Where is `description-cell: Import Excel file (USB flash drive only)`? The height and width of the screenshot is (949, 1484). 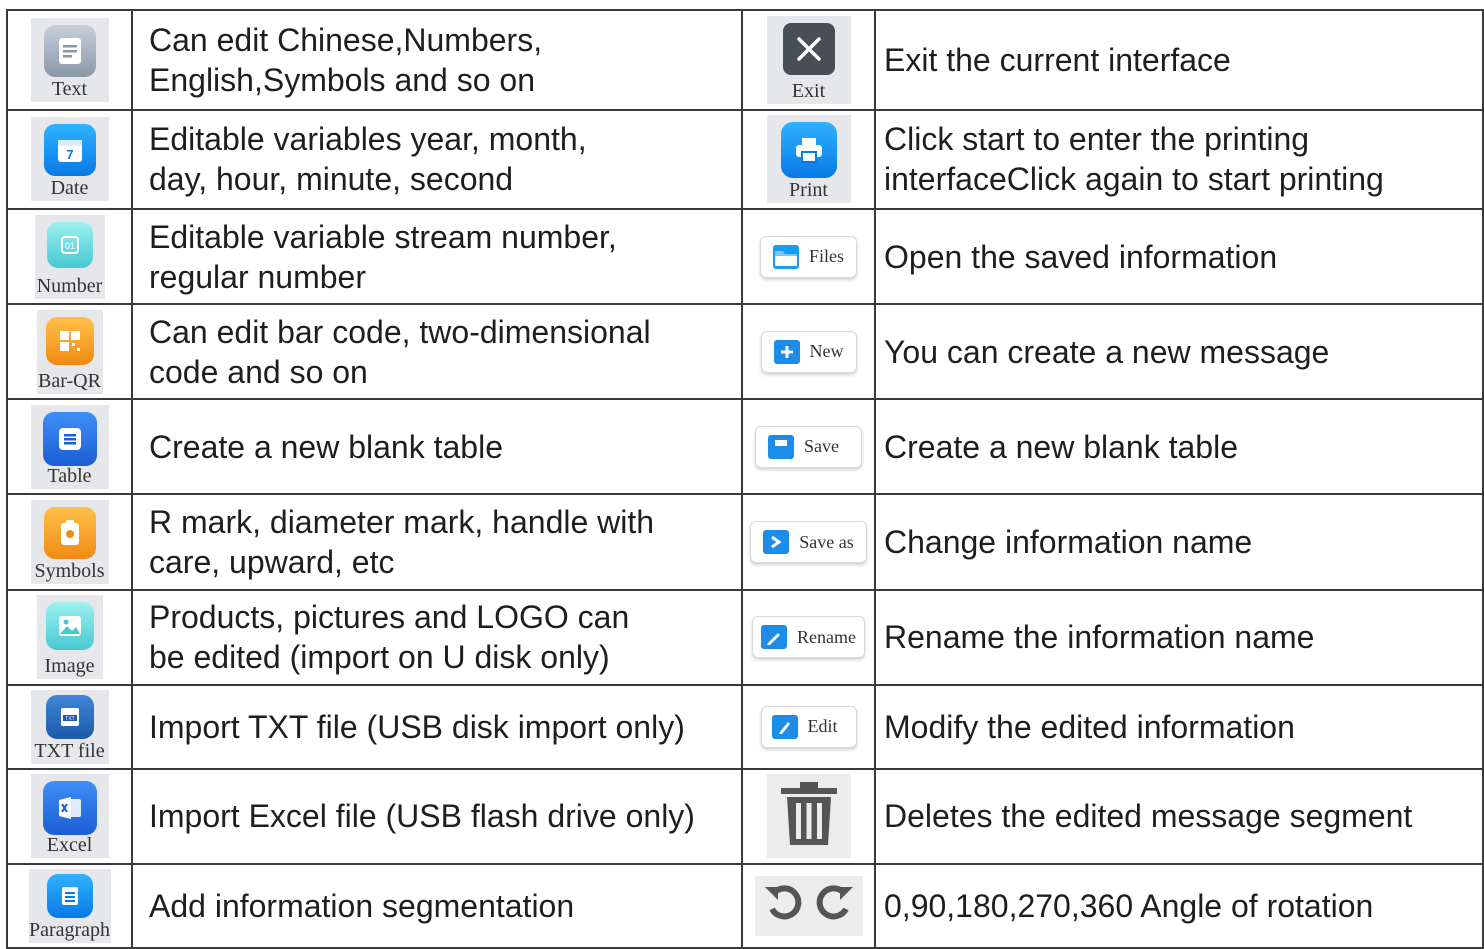
description-cell: Import Excel file (USB flash drive only) is located at coordinates (437, 816).